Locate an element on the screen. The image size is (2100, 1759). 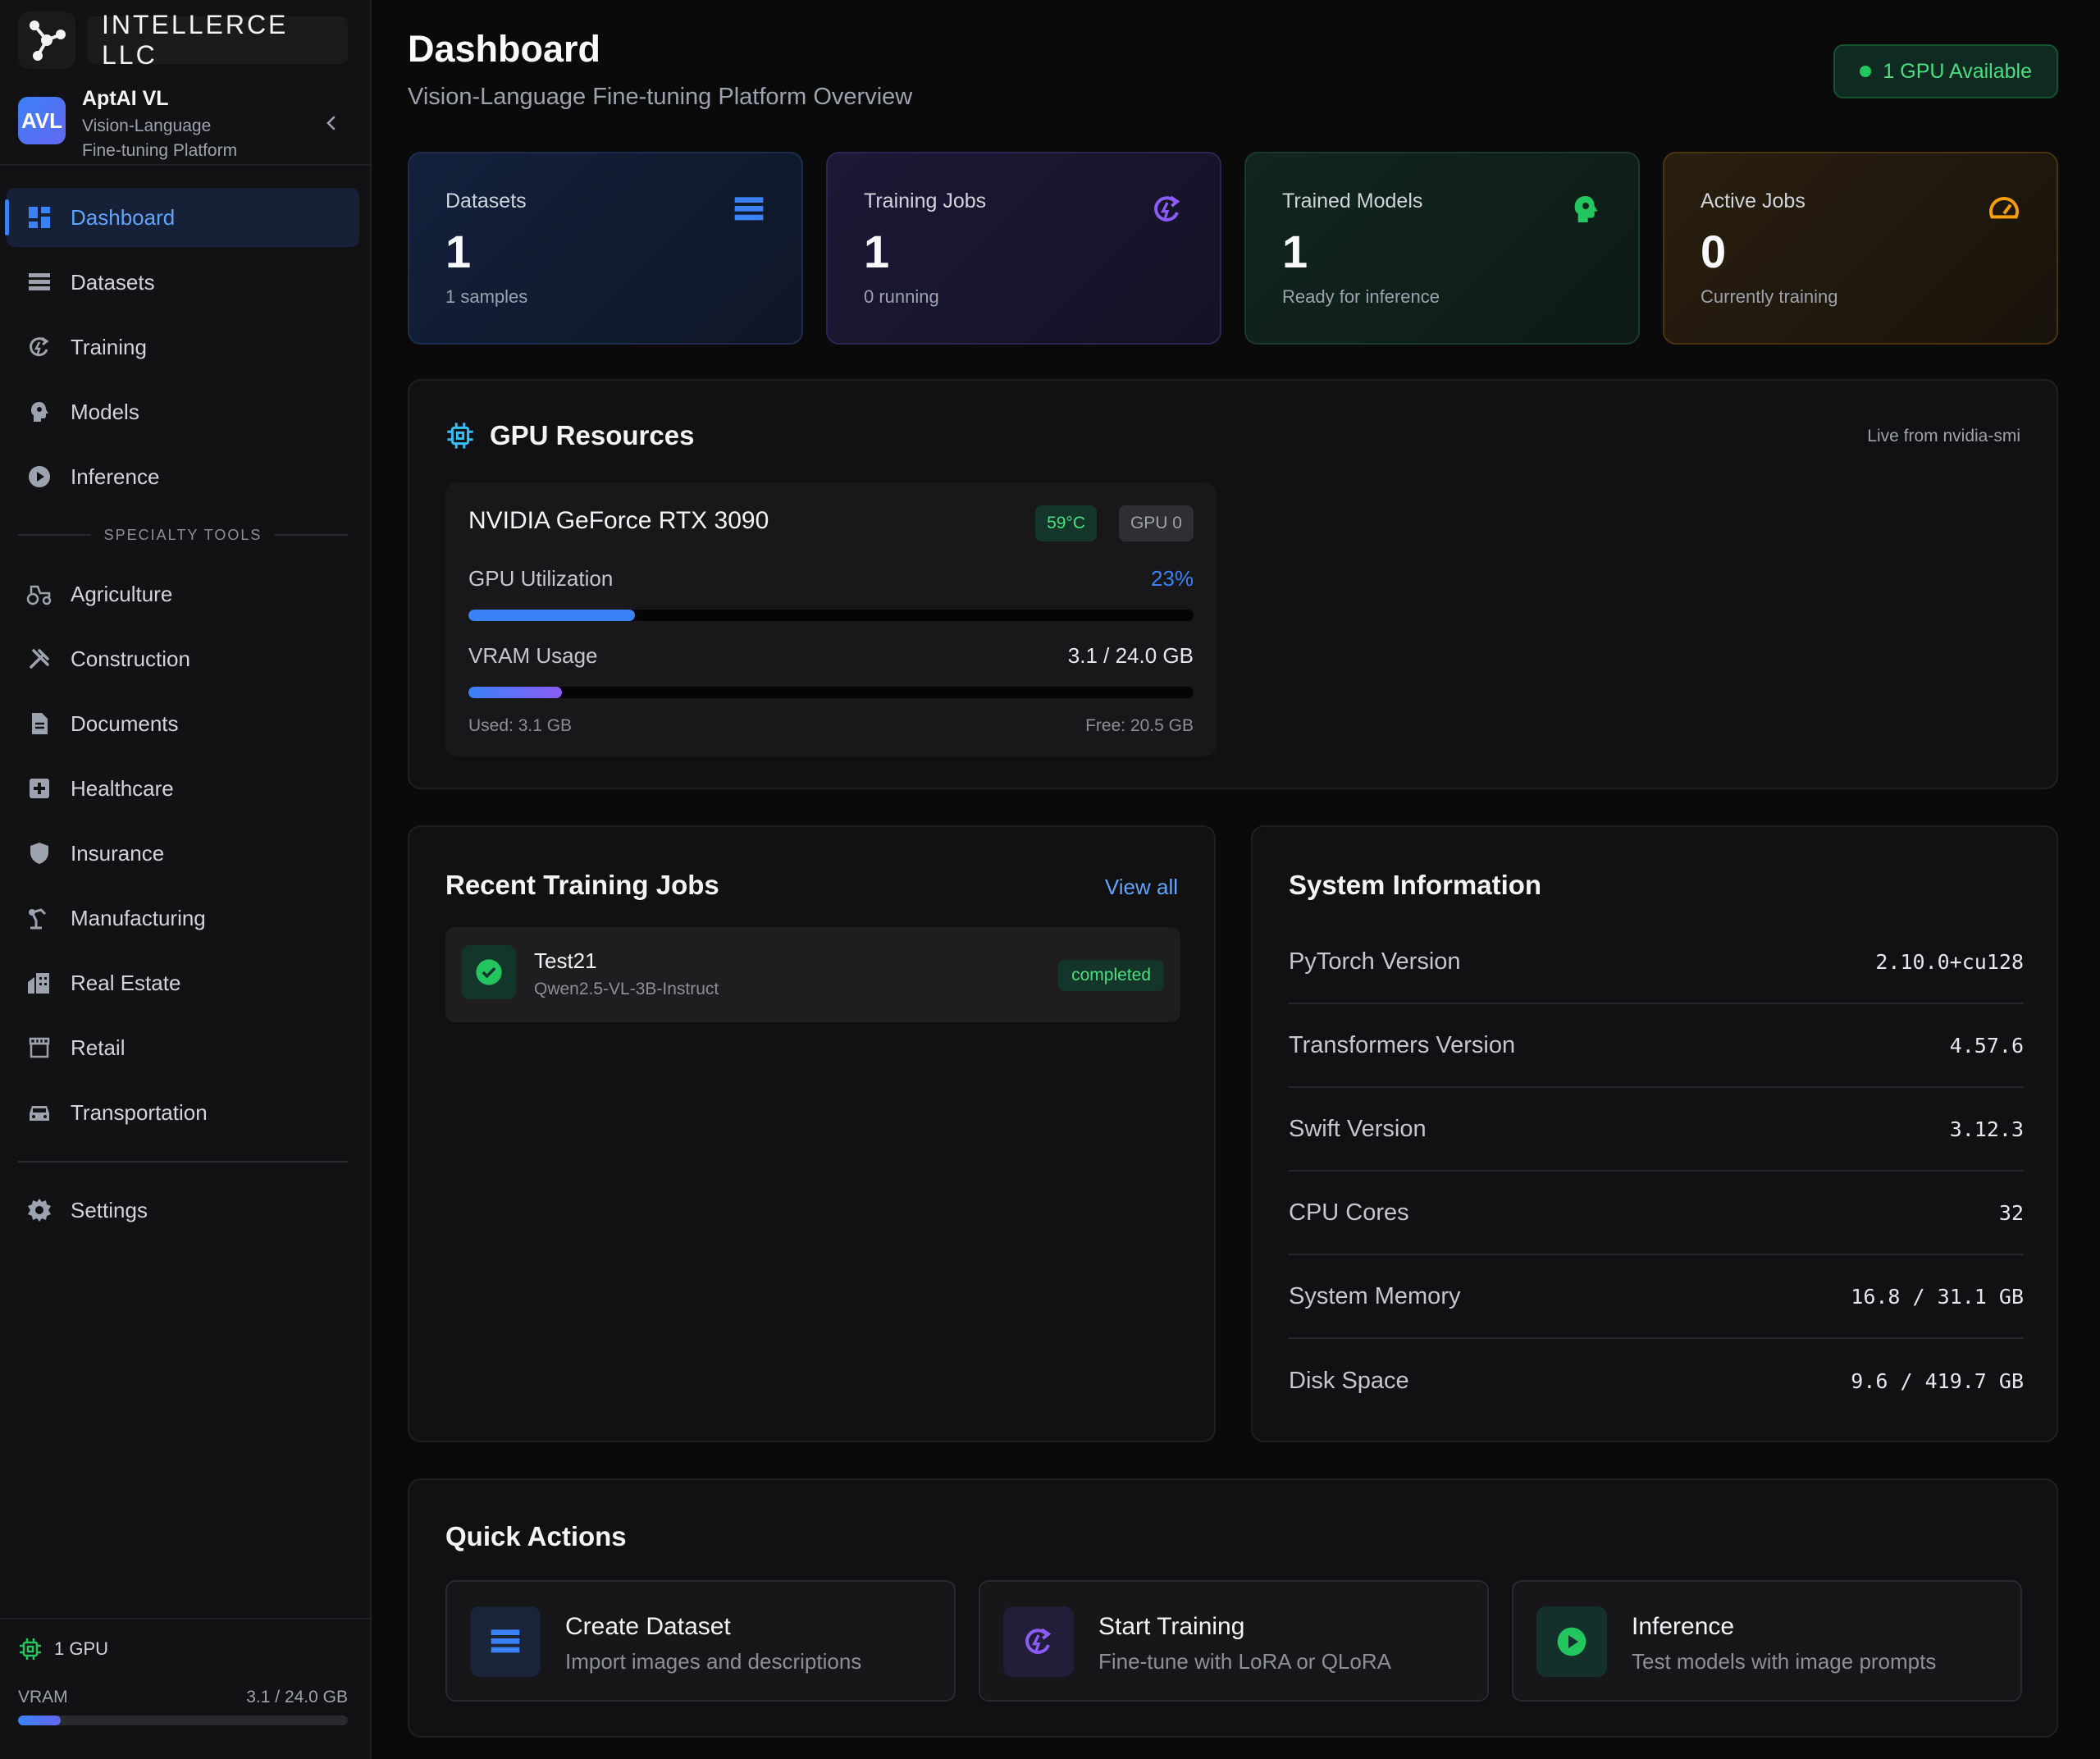
sys-value: 9.6 / 419.7 GB is located at coordinates (1937, 1380).